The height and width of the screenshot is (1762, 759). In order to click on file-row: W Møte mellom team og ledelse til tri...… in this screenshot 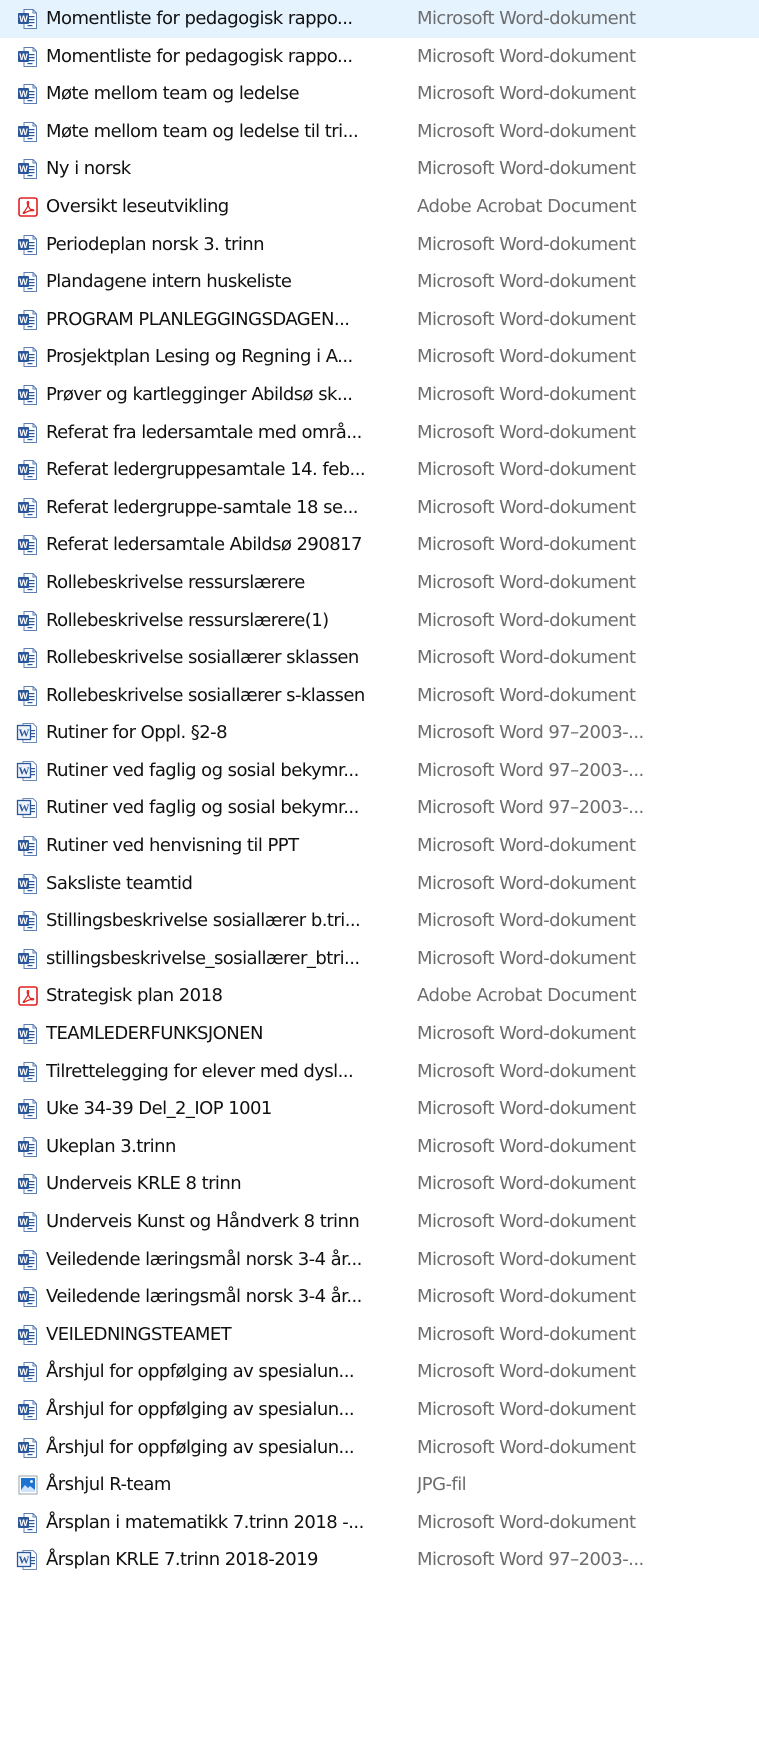, I will do `click(379, 132)`.